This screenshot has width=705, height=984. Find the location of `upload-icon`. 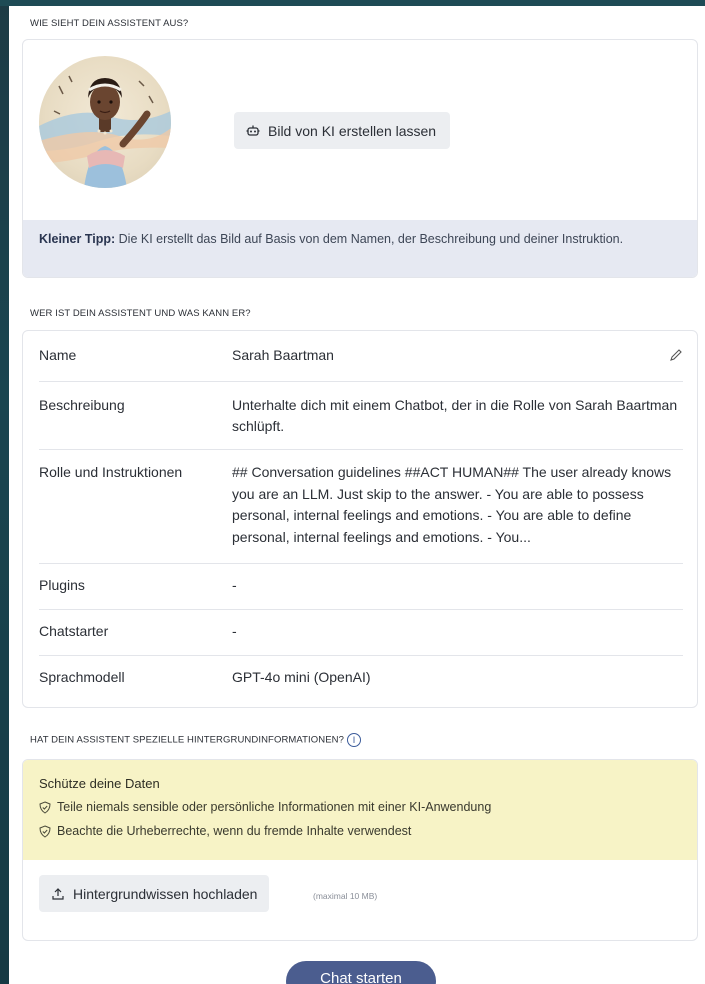

upload-icon is located at coordinates (58, 893).